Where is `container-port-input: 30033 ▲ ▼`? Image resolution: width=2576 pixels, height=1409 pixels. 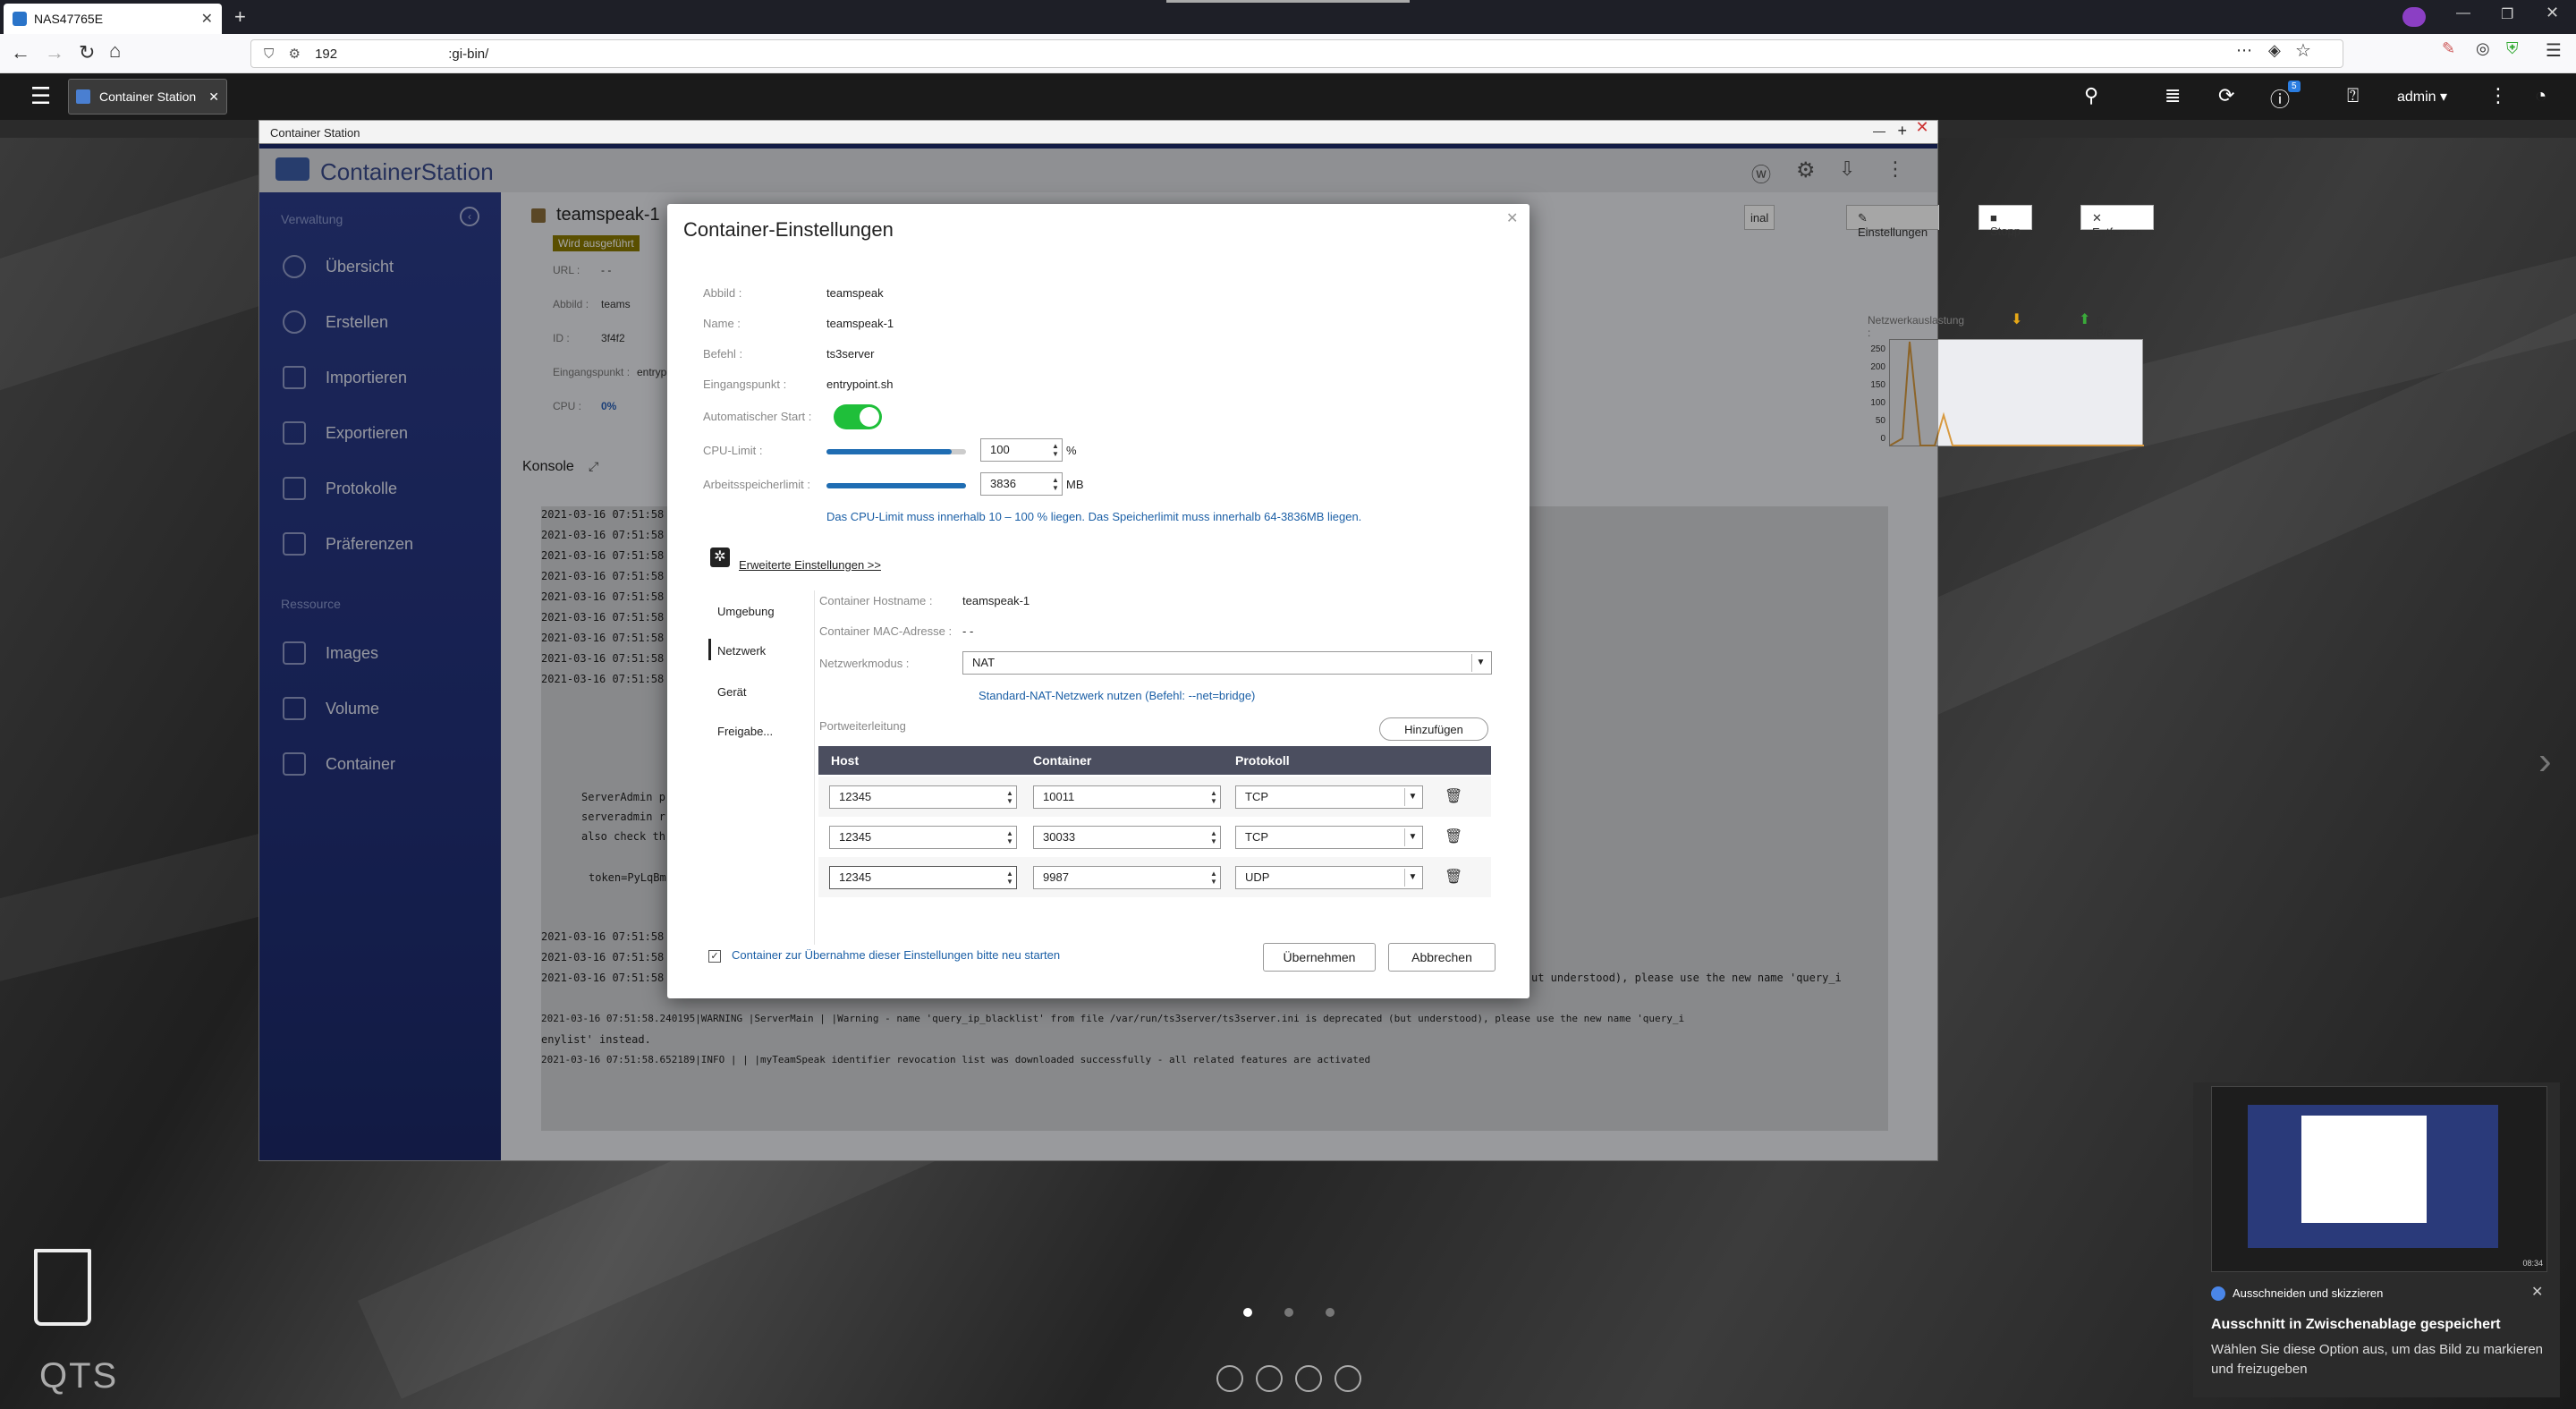
container-port-input: 30033 ▲ ▼ is located at coordinates (1127, 838).